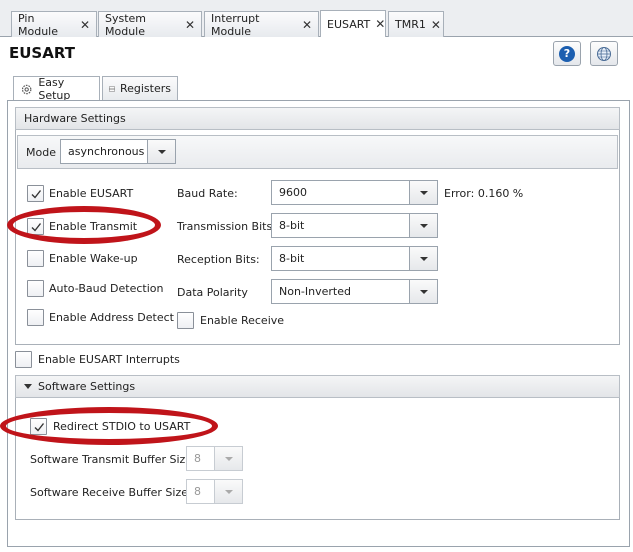  I want to click on highlight-ring-transmit, so click(84, 225).